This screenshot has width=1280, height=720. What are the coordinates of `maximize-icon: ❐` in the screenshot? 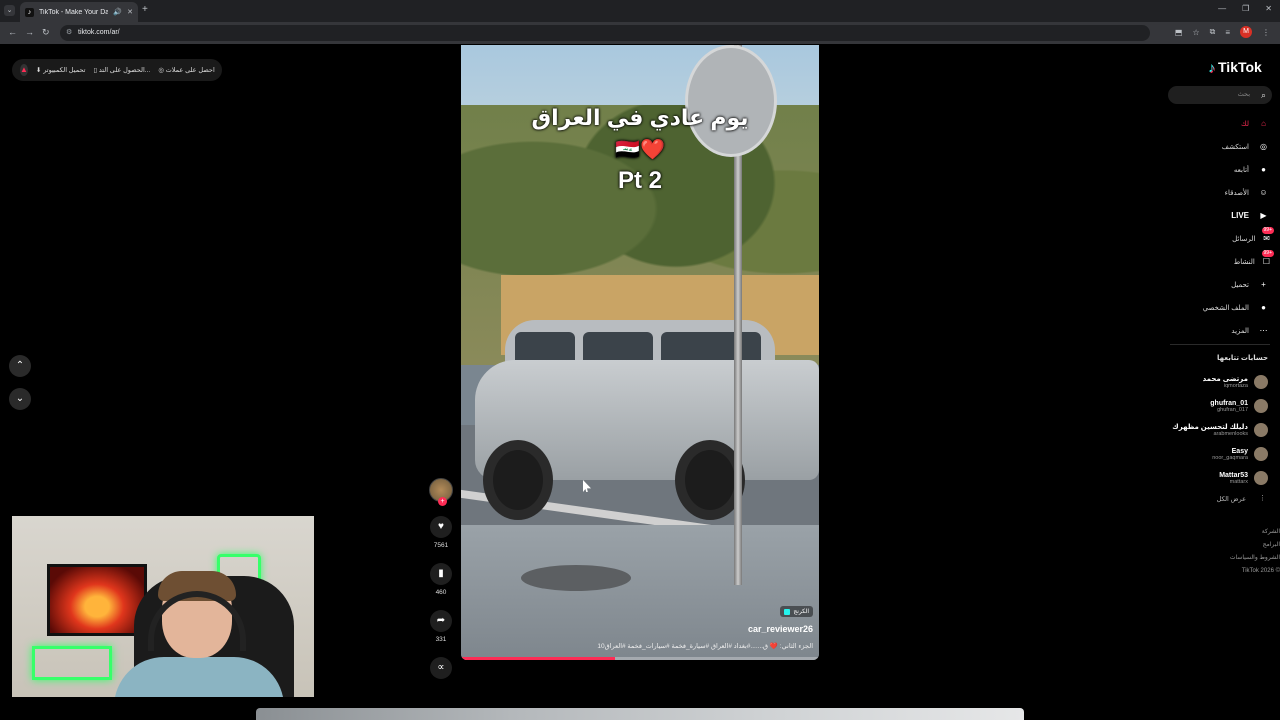 It's located at (1245, 8).